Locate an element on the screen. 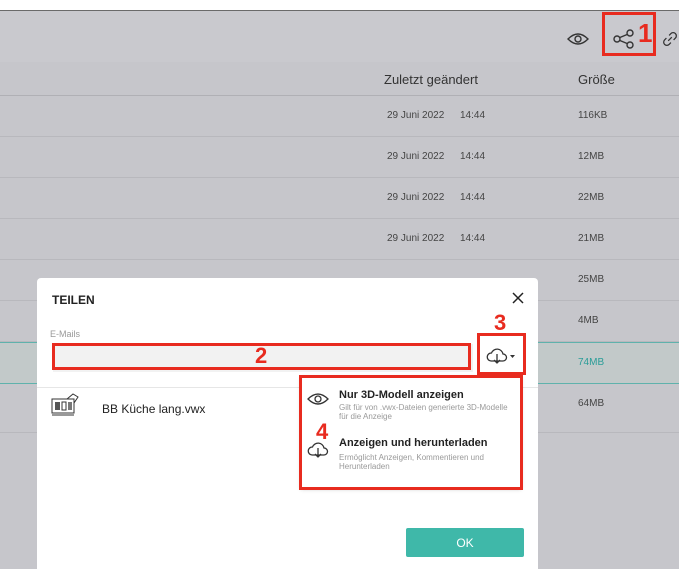 The height and width of the screenshot is (569, 679). table-header: Zuletzt geändert Größe is located at coordinates (339, 79).